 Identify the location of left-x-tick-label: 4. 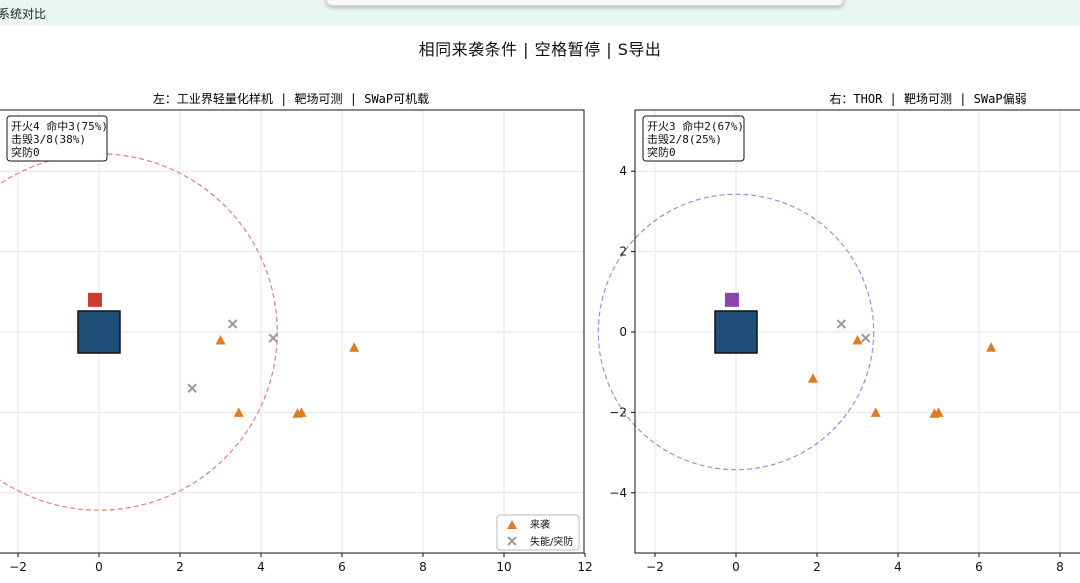
(261, 567).